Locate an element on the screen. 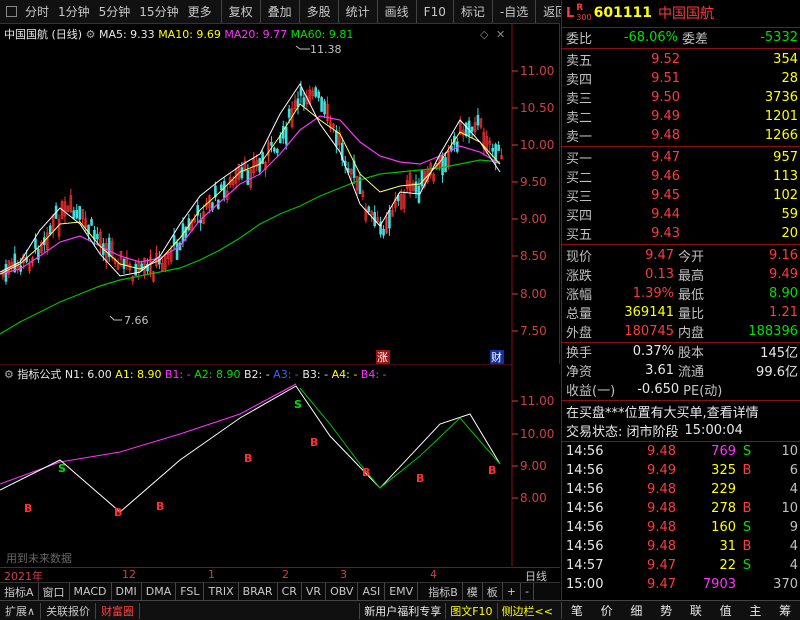 Image resolution: width=800 pixels, height=620 pixels. footer-tab-bi: 笔 is located at coordinates (577, 610).